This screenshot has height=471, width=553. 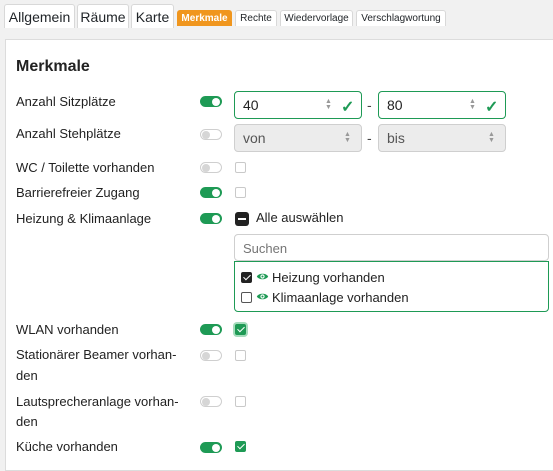 I want to click on toggle-wlan, so click(x=211, y=329).